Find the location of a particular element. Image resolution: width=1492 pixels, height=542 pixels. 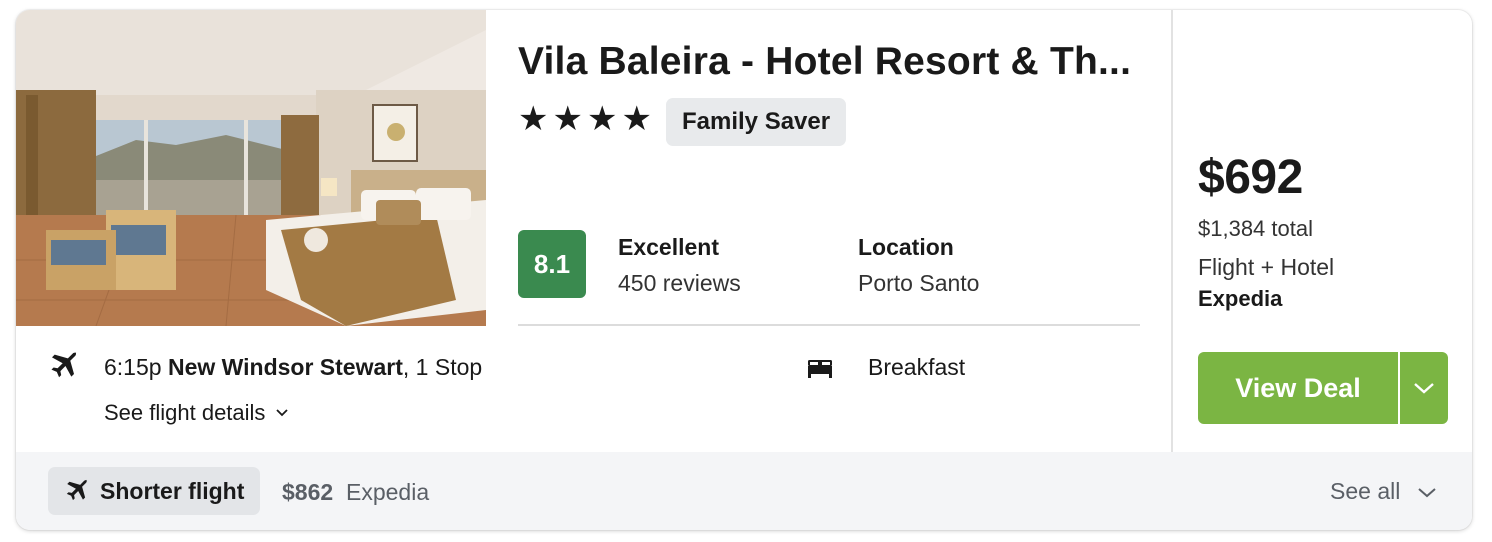

view-deal-button: View Deal is located at coordinates (1298, 388).